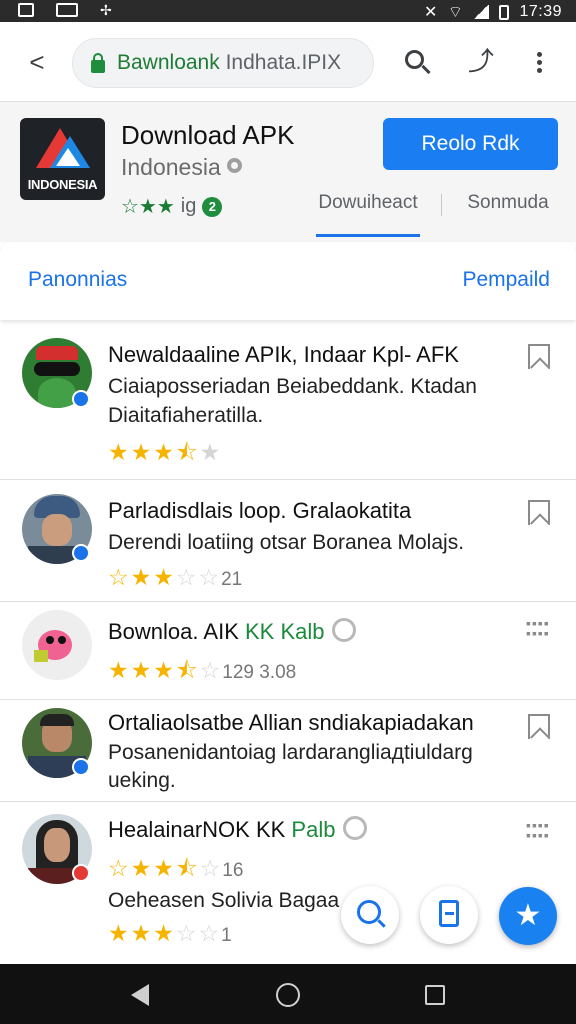 This screenshot has width=576, height=1024. What do you see at coordinates (37, 63) in the screenshot?
I see `back-icon: <` at bounding box center [37, 63].